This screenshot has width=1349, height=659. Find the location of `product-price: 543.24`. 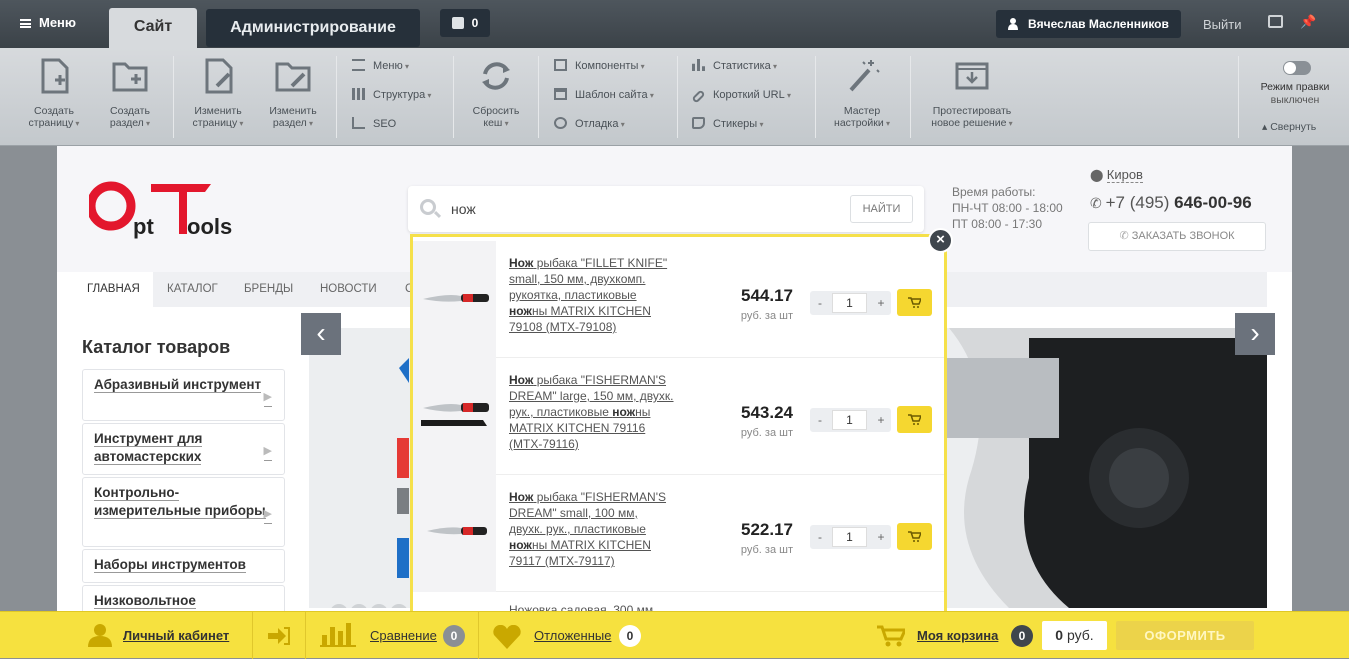

product-price: 543.24 is located at coordinates (767, 412).